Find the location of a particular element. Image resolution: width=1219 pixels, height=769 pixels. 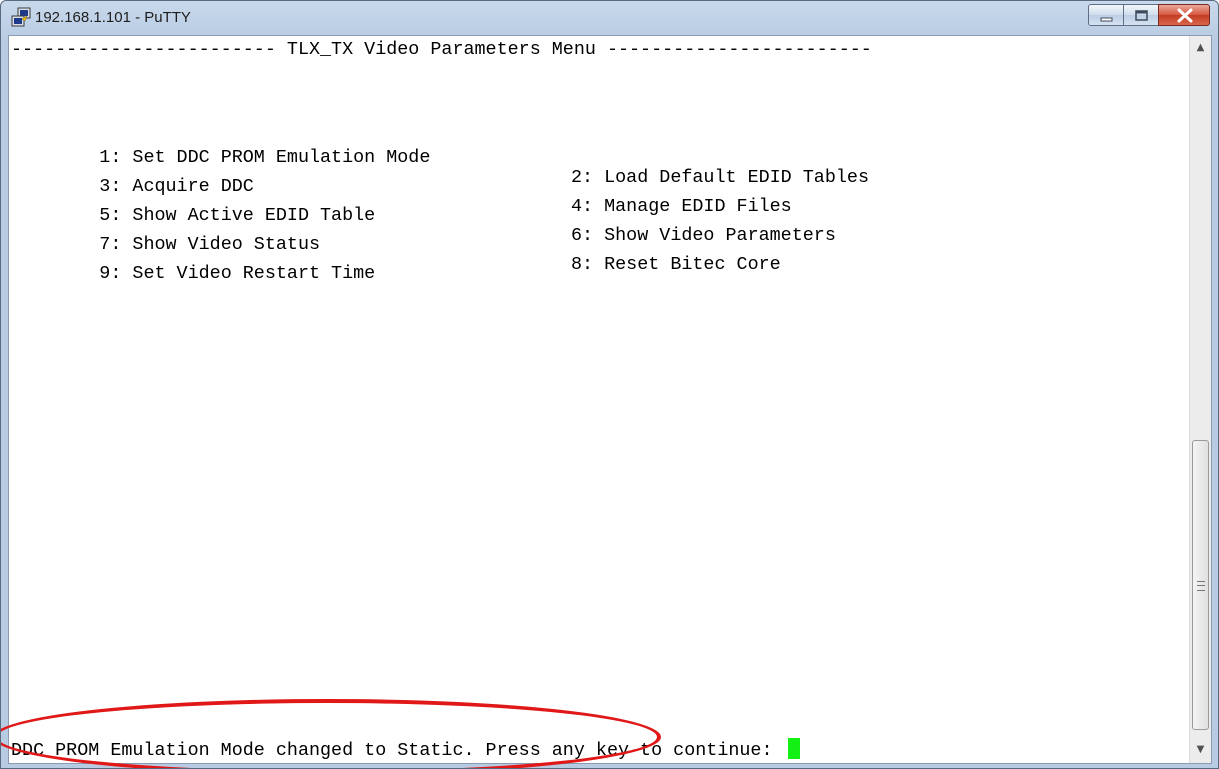

menu-item-2: 2: Load Default EDID Tables is located at coordinates (720, 177).